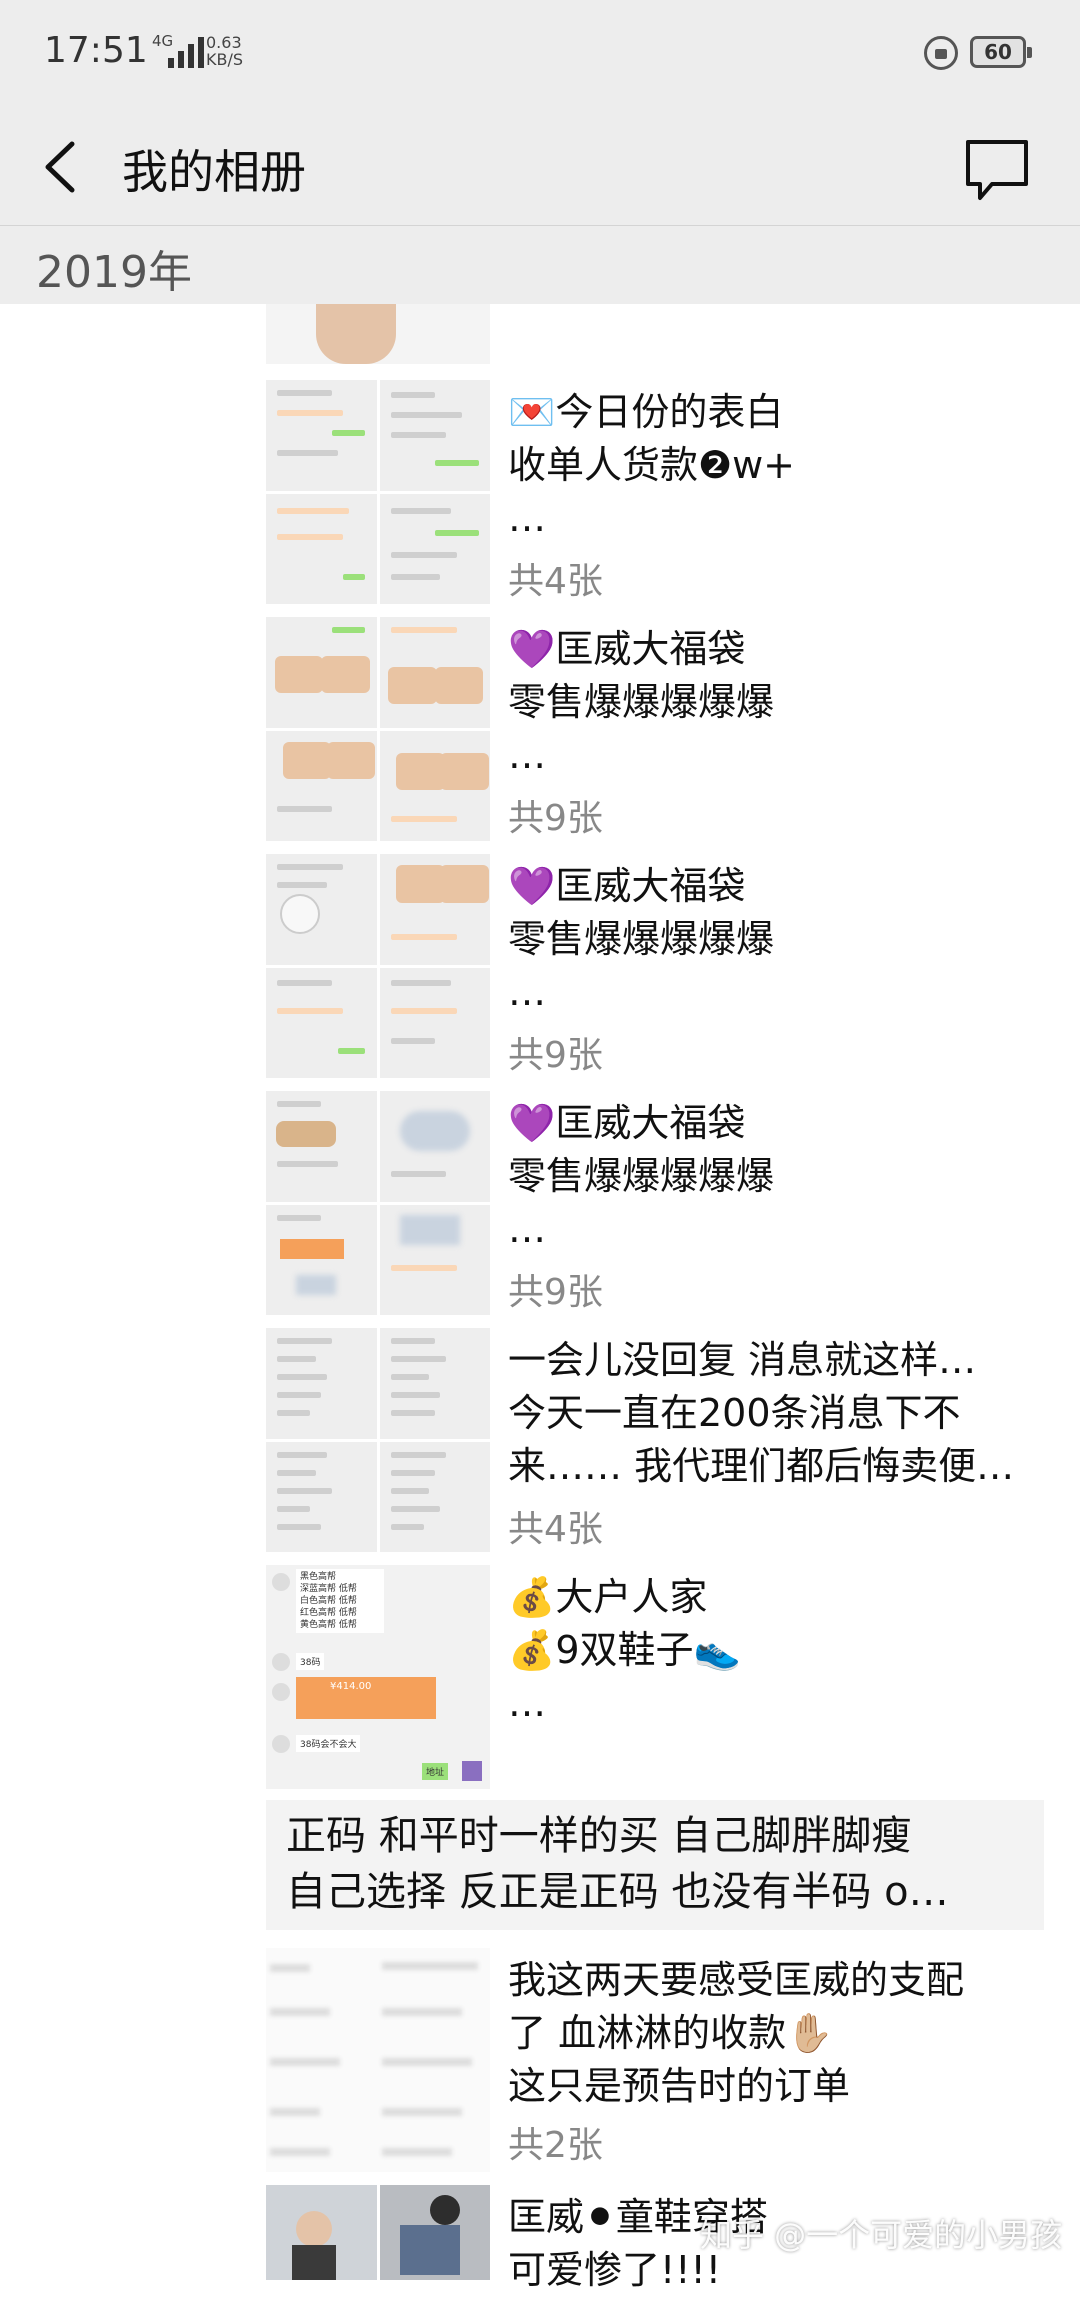 Image resolution: width=1080 pixels, height=2297 pixels. I want to click on year-label: 2019年, so click(114, 272).